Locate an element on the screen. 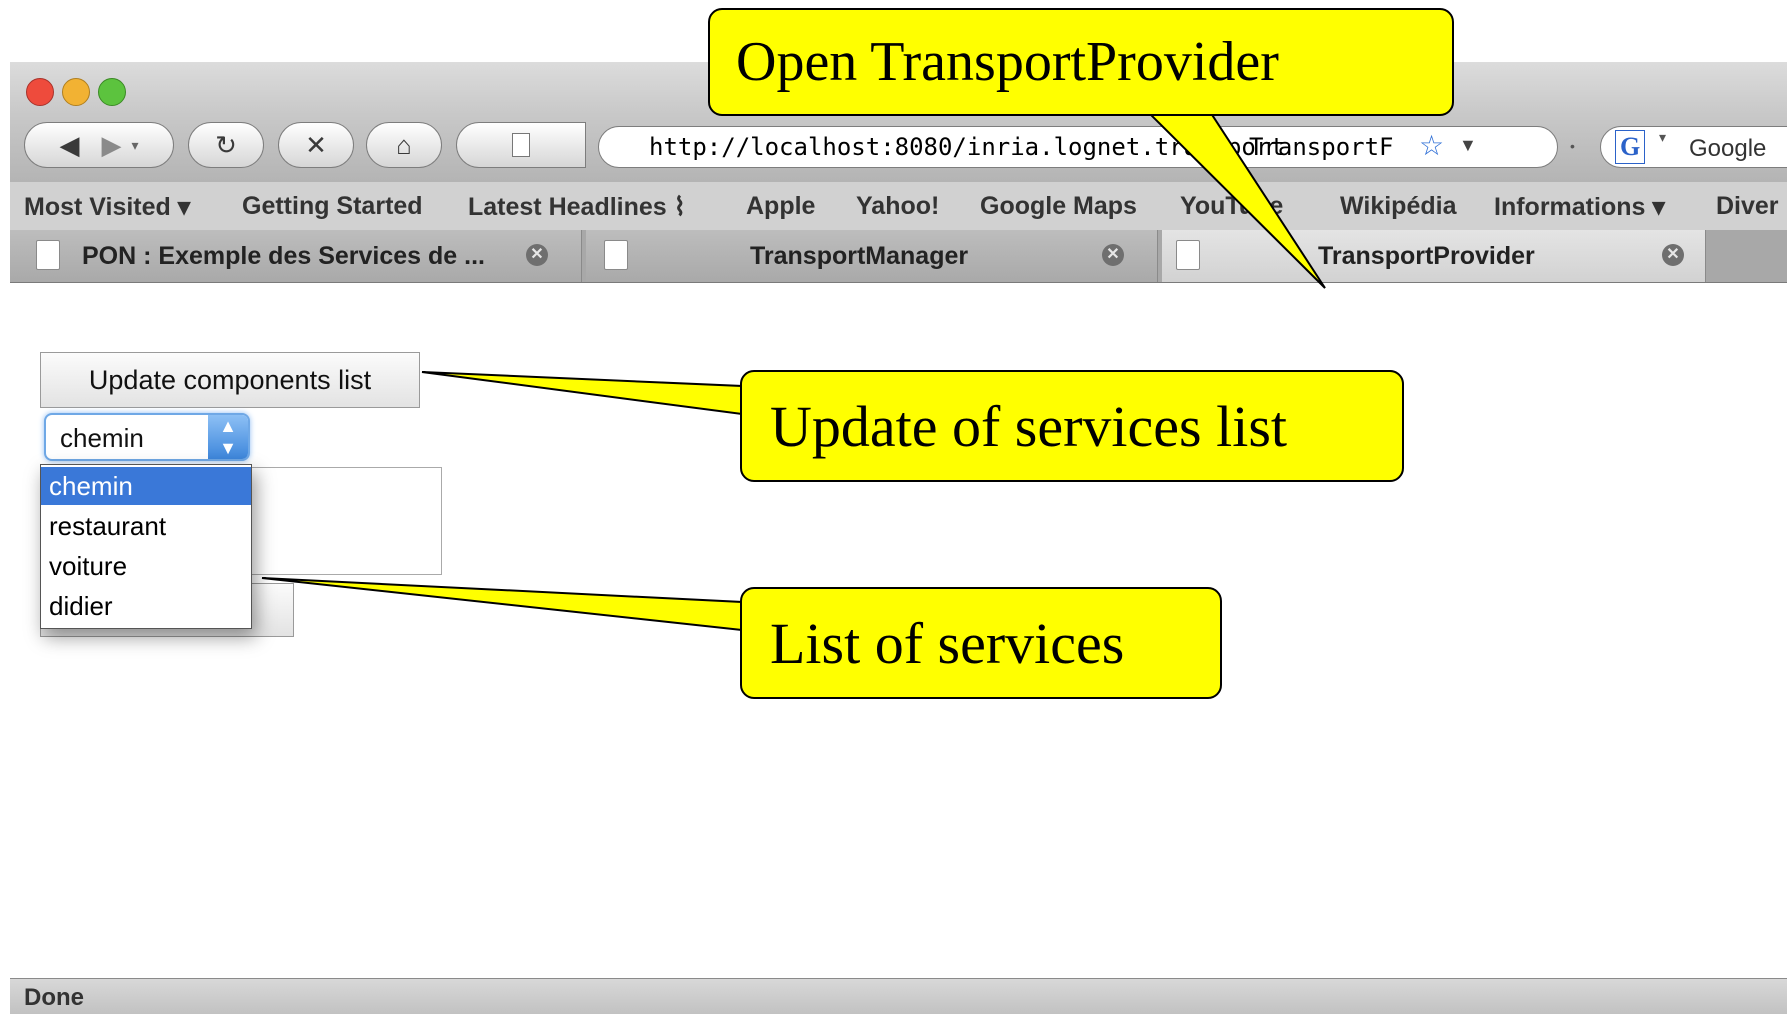  callout-update-services: Update of services list is located at coordinates (1072, 426).